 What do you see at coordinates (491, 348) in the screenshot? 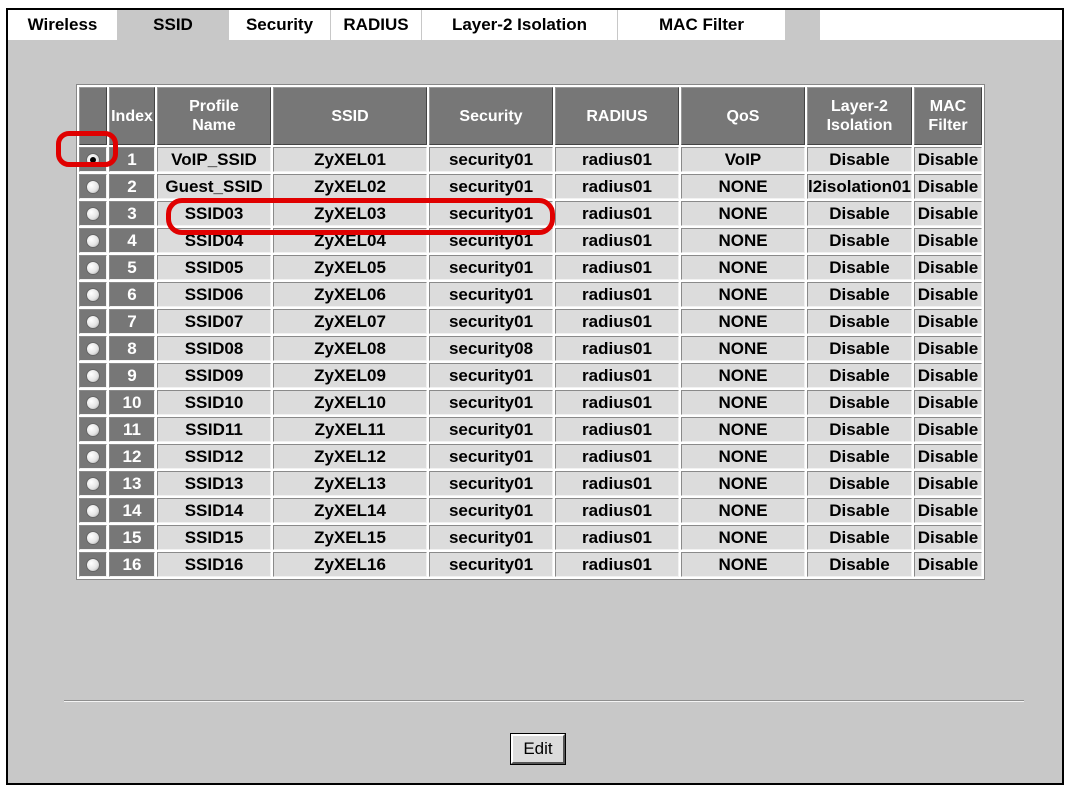
I see `cell-security: security08` at bounding box center [491, 348].